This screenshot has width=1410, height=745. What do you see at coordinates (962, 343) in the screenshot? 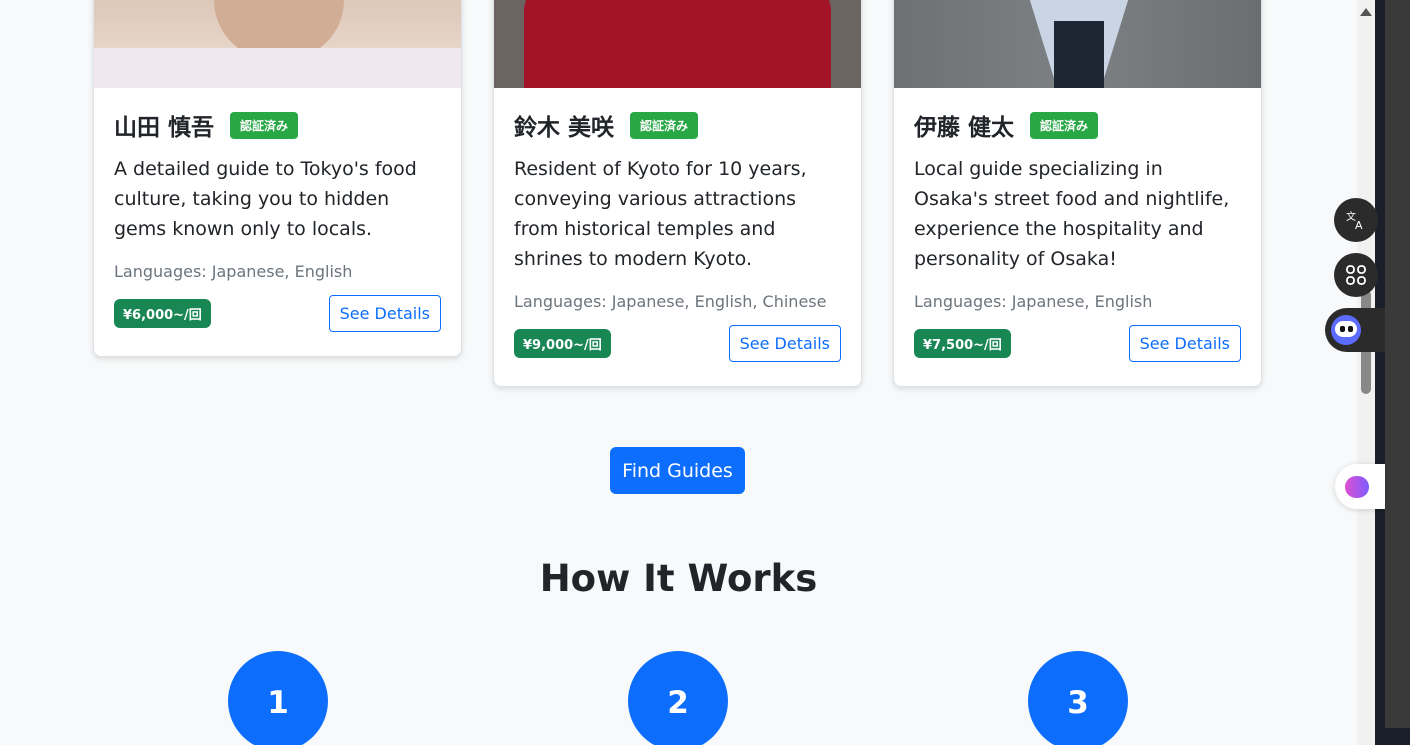
I see `price-badge: ¥7,500~/回` at bounding box center [962, 343].